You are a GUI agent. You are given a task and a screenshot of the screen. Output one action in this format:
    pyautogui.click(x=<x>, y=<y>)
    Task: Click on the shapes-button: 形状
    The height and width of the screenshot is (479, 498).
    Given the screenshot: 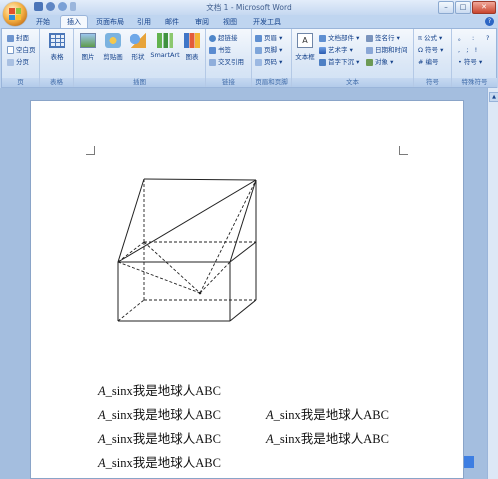 What is the action you would take?
    pyautogui.click(x=138, y=47)
    